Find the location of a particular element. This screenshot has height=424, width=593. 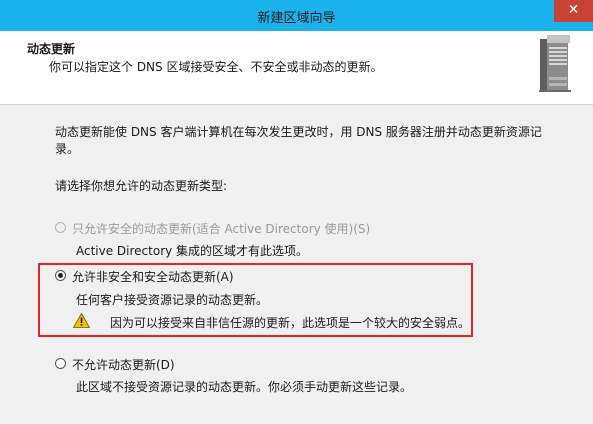

secure-only-description: Active Directory 集成的区域才有此选项。 is located at coordinates (192, 251).